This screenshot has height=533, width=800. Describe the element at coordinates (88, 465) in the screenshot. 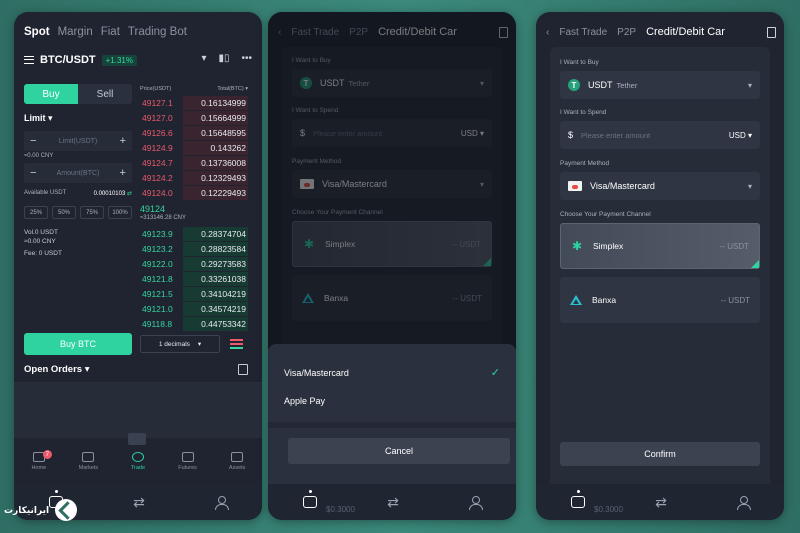

I see `tab-markets: Markets` at that location.